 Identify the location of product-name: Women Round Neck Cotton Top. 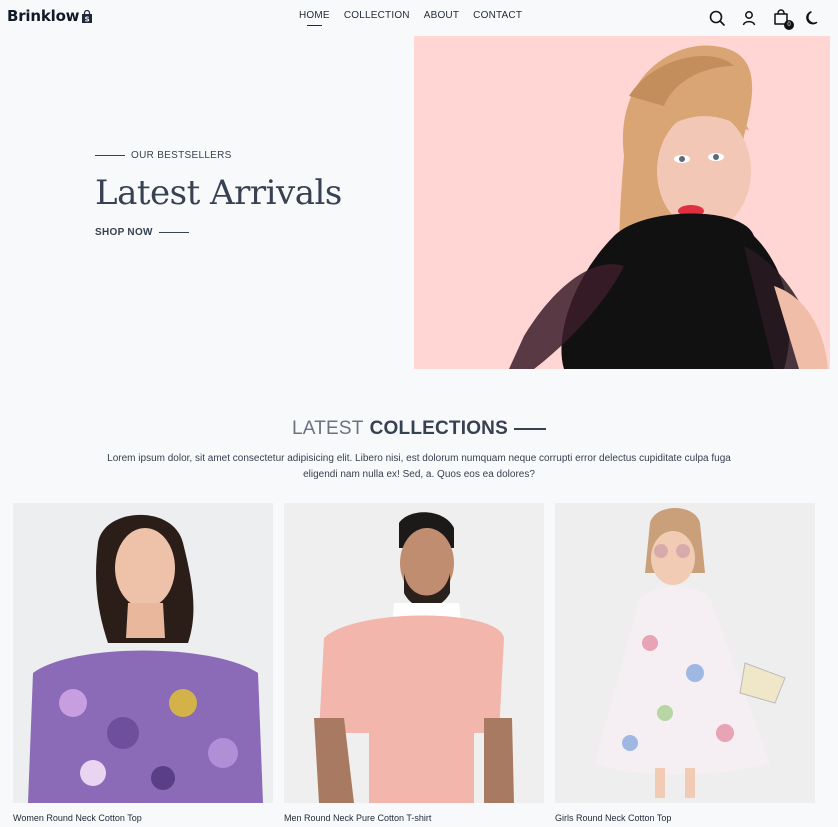
(143, 818).